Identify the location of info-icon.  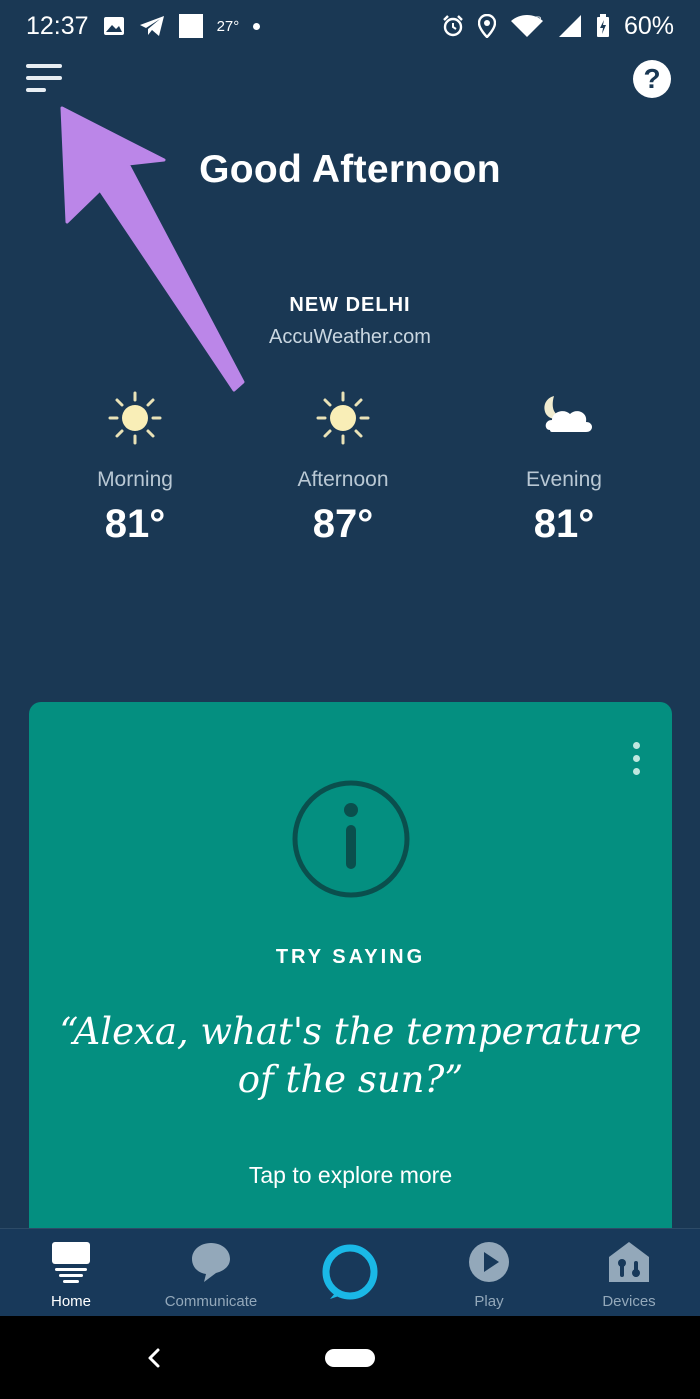
(351, 839).